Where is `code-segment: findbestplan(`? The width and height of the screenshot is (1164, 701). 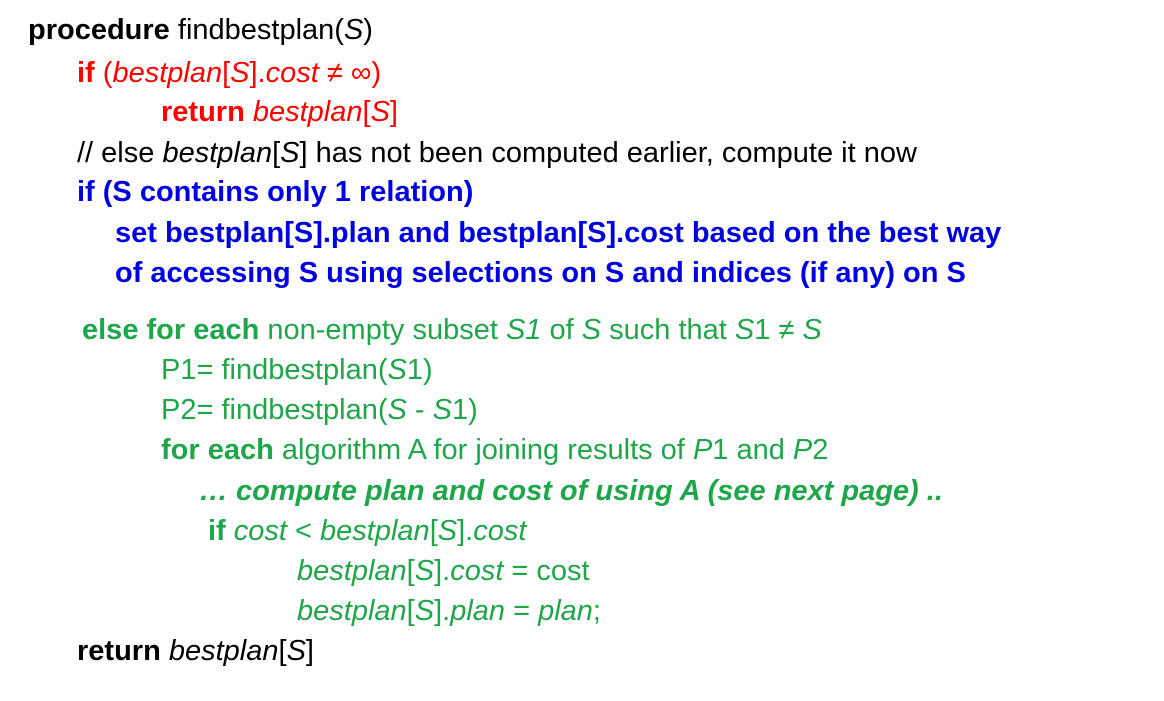
code-segment: findbestplan( is located at coordinates (256, 30).